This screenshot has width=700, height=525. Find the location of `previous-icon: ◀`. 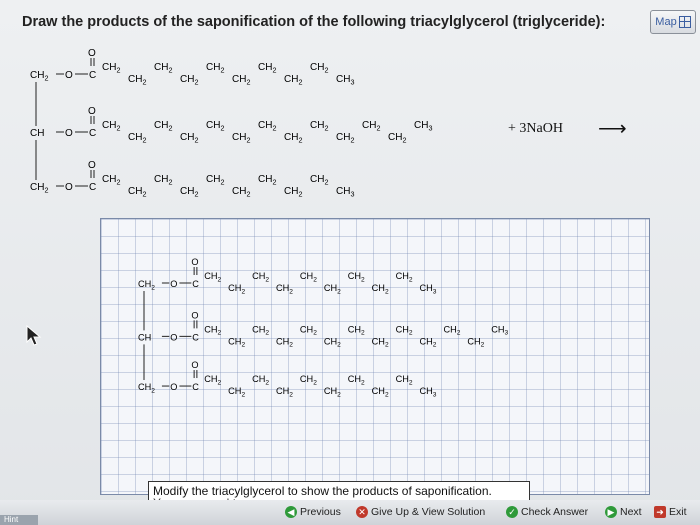

previous-icon: ◀ is located at coordinates (291, 512).